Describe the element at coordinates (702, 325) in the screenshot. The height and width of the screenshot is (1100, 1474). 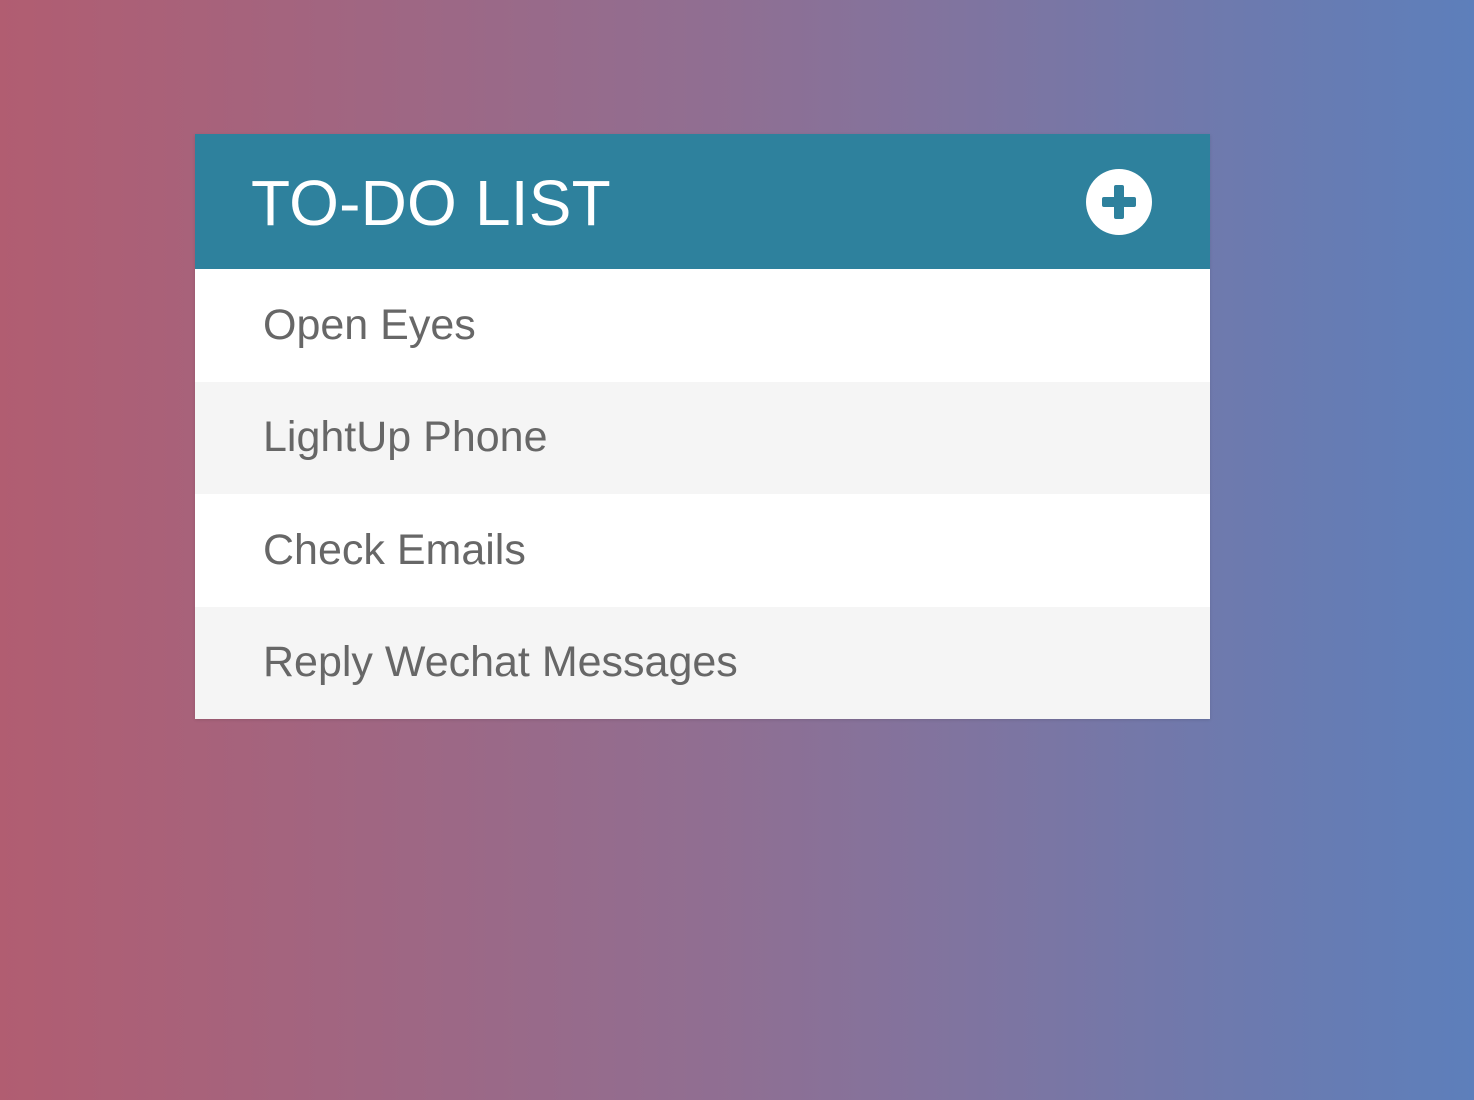
I see `todo-item: Open Eyes` at that location.